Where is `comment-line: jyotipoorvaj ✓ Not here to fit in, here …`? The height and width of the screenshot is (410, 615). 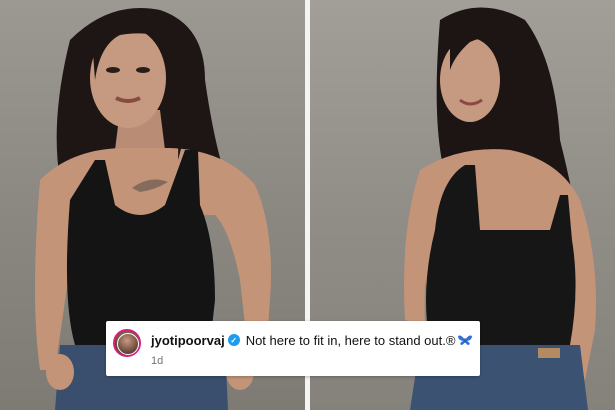 comment-line: jyotipoorvaj ✓ Not here to fit in, here … is located at coordinates (312, 340).